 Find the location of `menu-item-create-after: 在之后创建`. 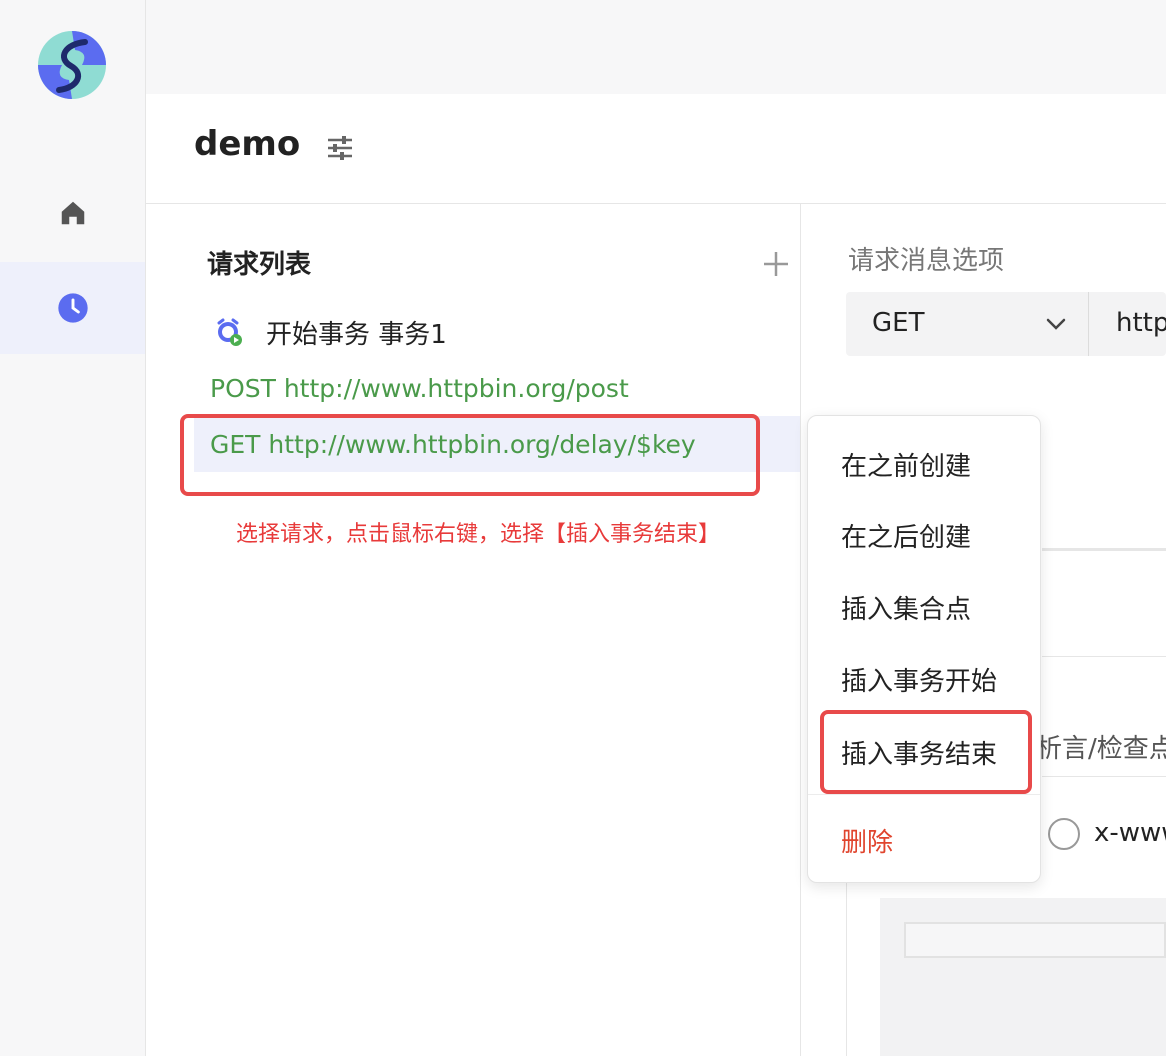

menu-item-create-after: 在之后创建 is located at coordinates (906, 535).